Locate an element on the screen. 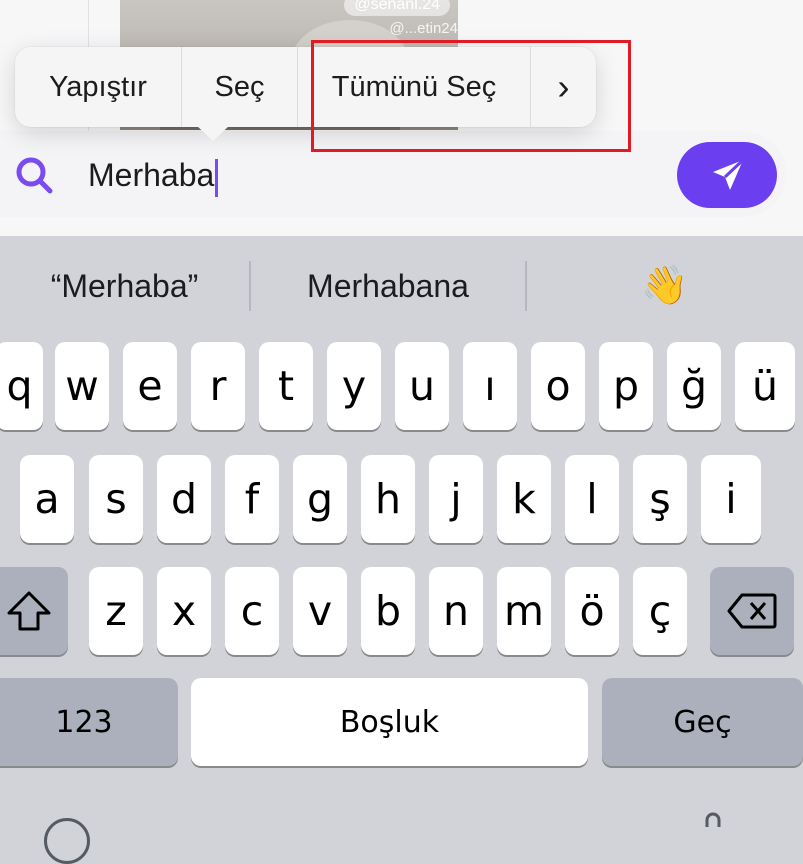 The width and height of the screenshot is (803, 864). menu-pointer is located at coordinates (213, 133).